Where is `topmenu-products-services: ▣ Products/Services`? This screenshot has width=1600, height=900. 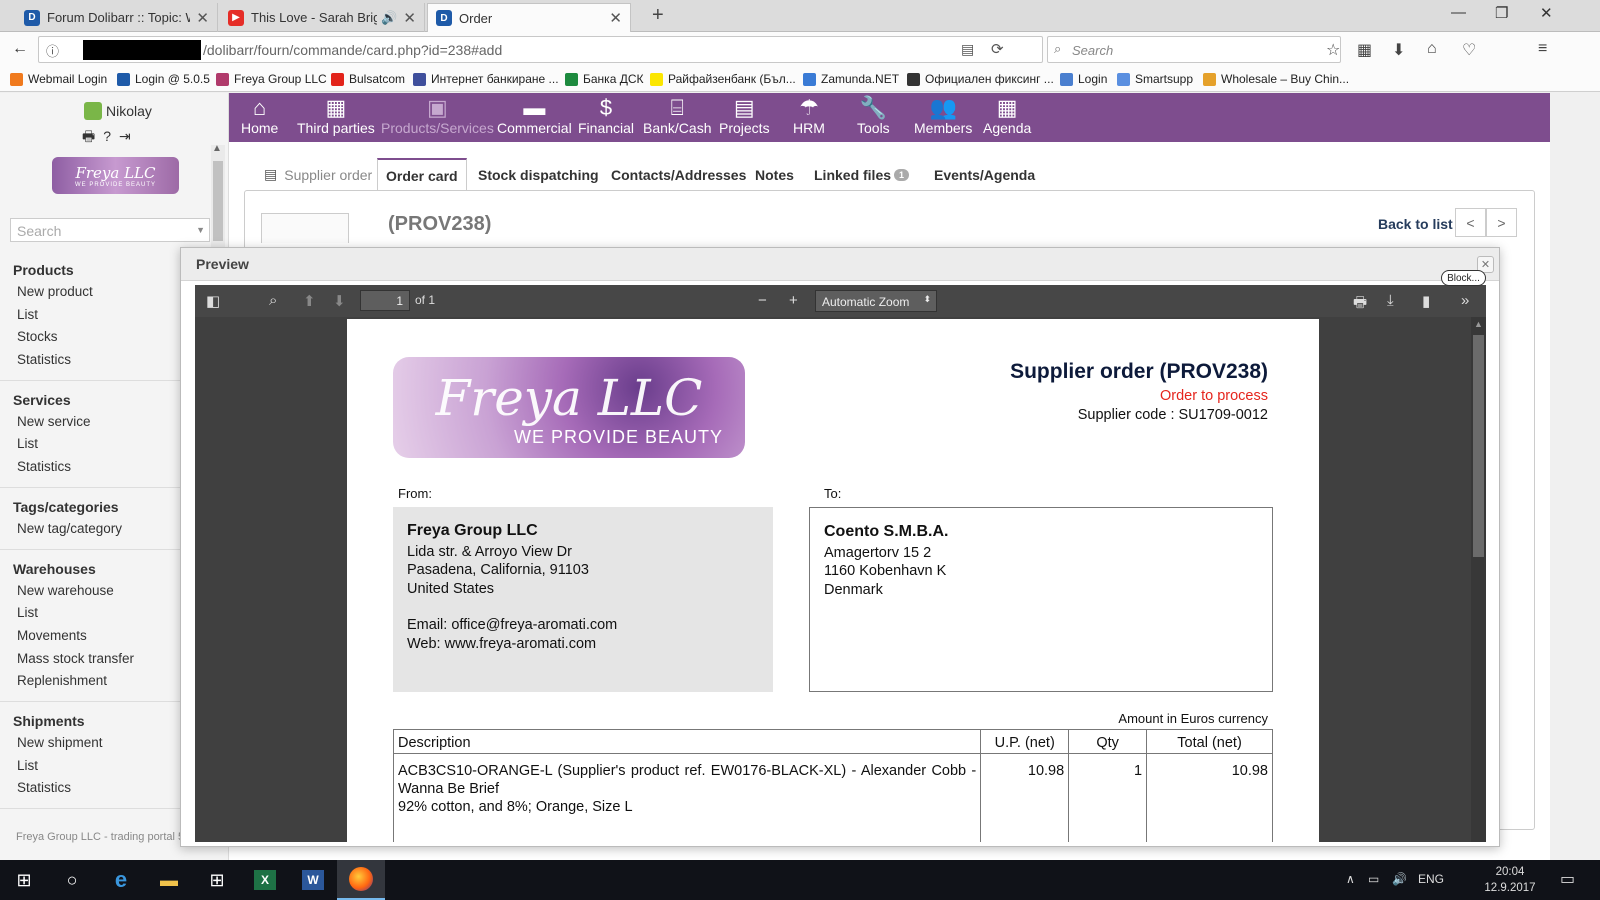
topmenu-products-services: ▣ Products/Services is located at coordinates (437, 117).